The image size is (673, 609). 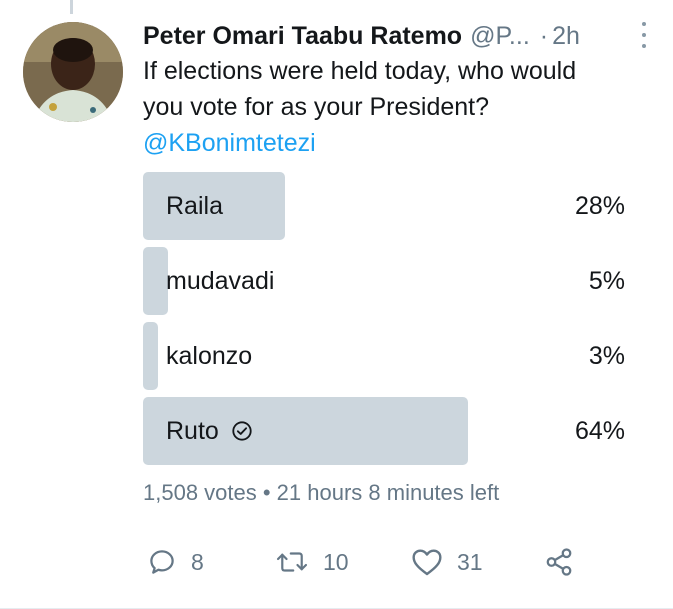 I want to click on retweet-count: 10, so click(x=336, y=561).